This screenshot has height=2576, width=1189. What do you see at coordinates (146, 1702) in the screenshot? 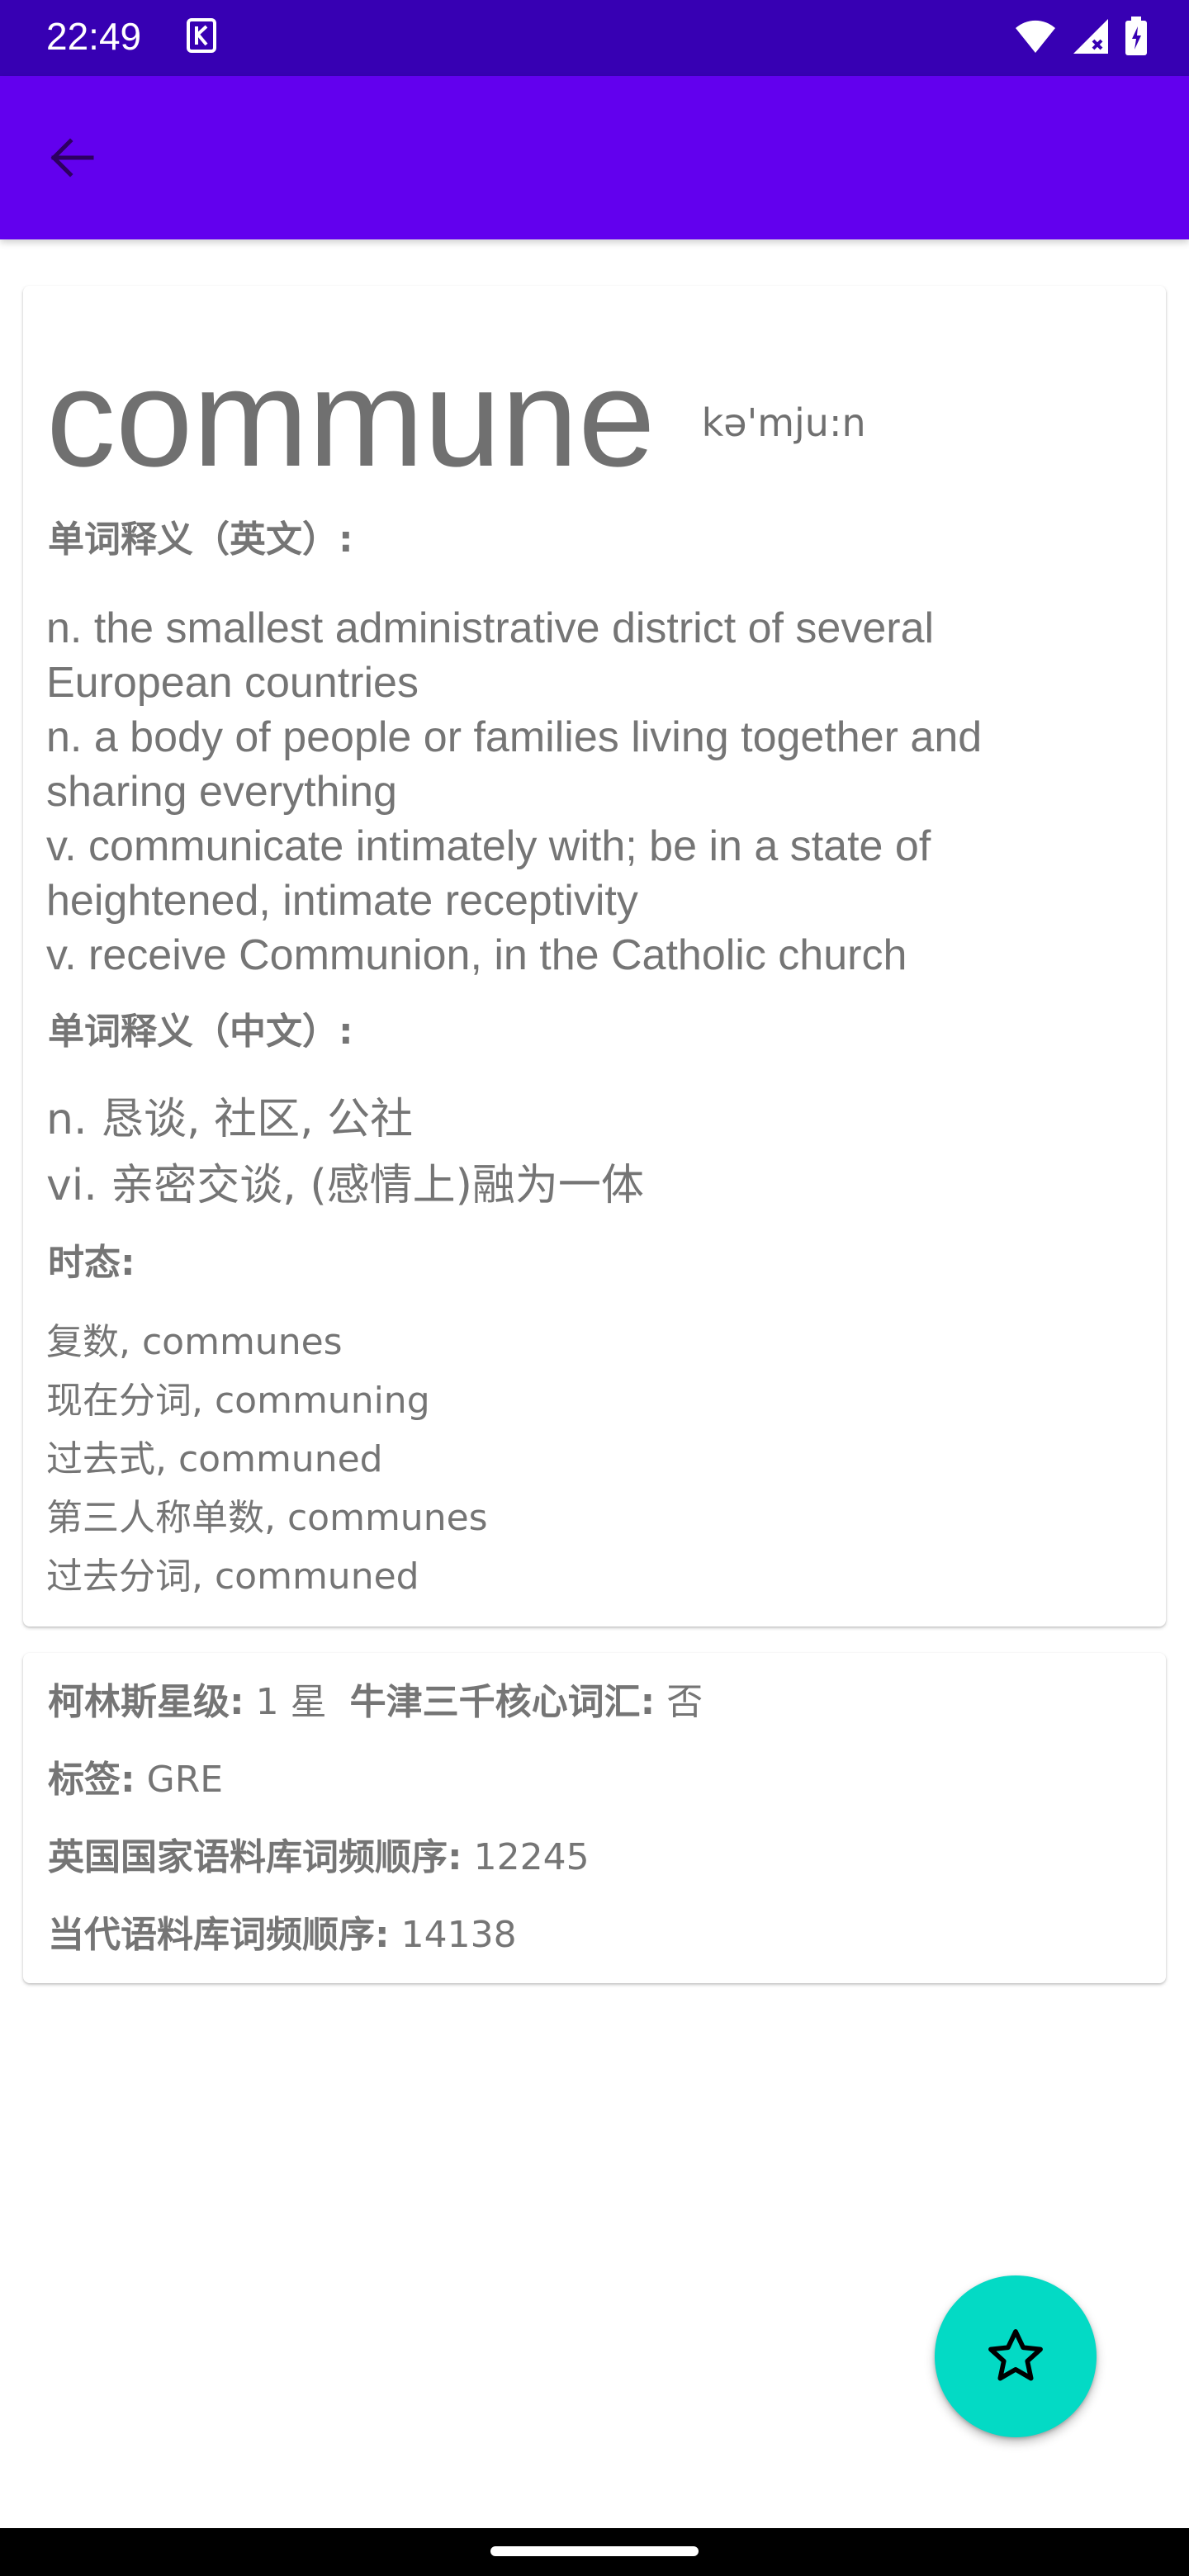
I see `collins-label: 柯林斯星级:` at bounding box center [146, 1702].